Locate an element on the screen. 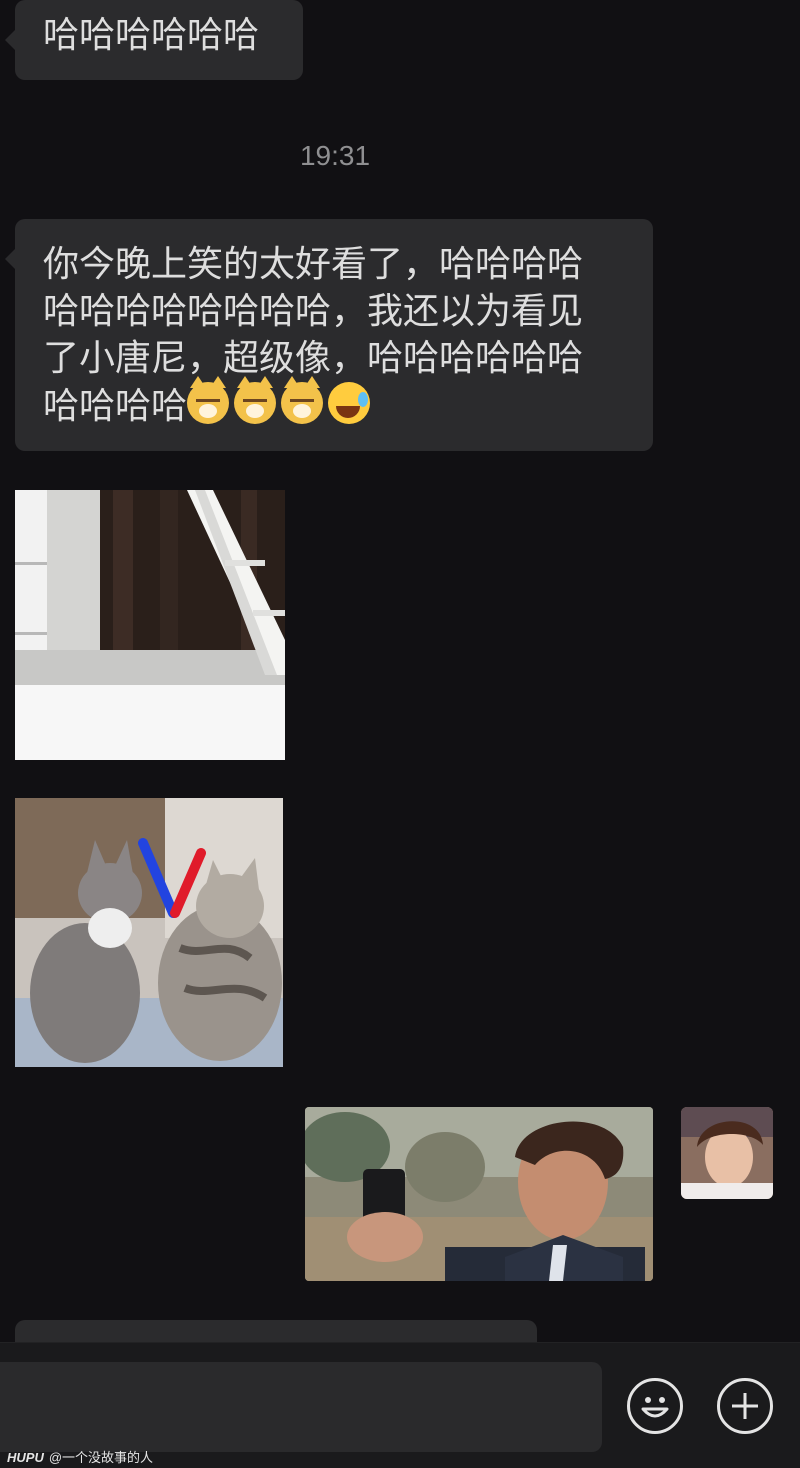  more-button is located at coordinates (745, 1406).